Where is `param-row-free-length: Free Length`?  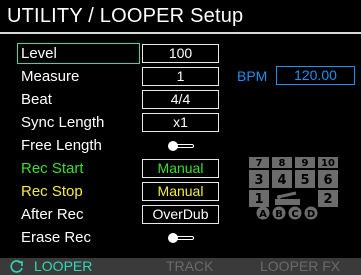 param-row-free-length: Free Length is located at coordinates (115, 146).